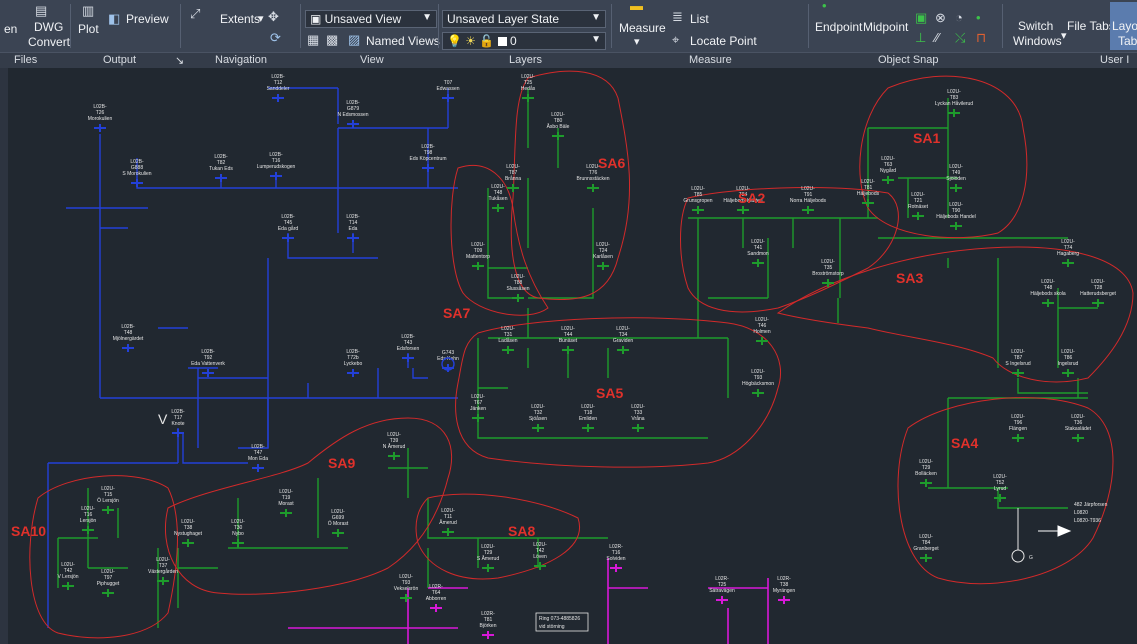  I want to click on substation-node: L02U-T41Sandmon, so click(758, 253).